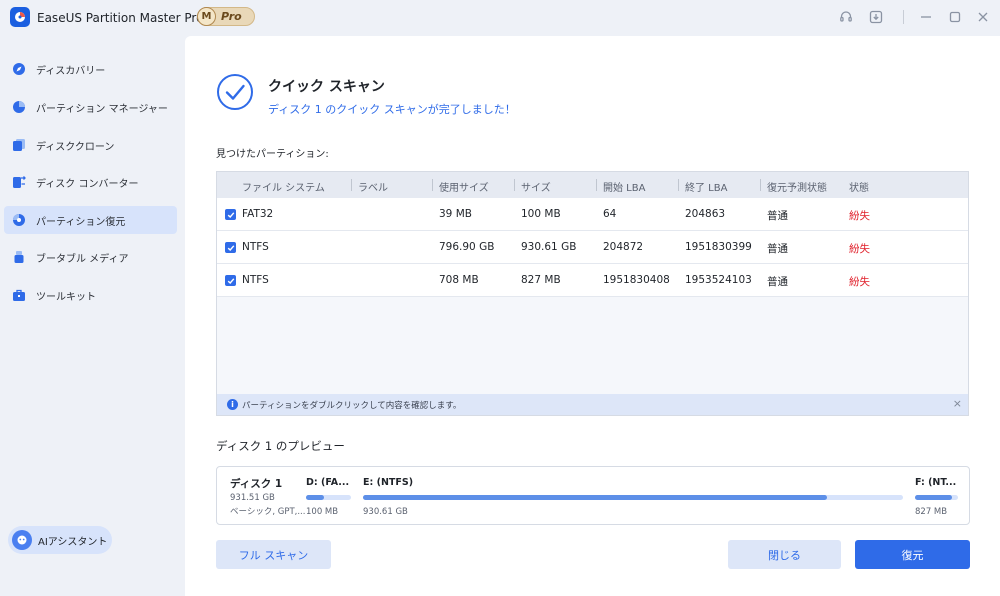  Describe the element at coordinates (592, 214) in the screenshot. I see `table-row: FAT32 39 MB 100 MB 64 204863 普通 紛失` at that location.